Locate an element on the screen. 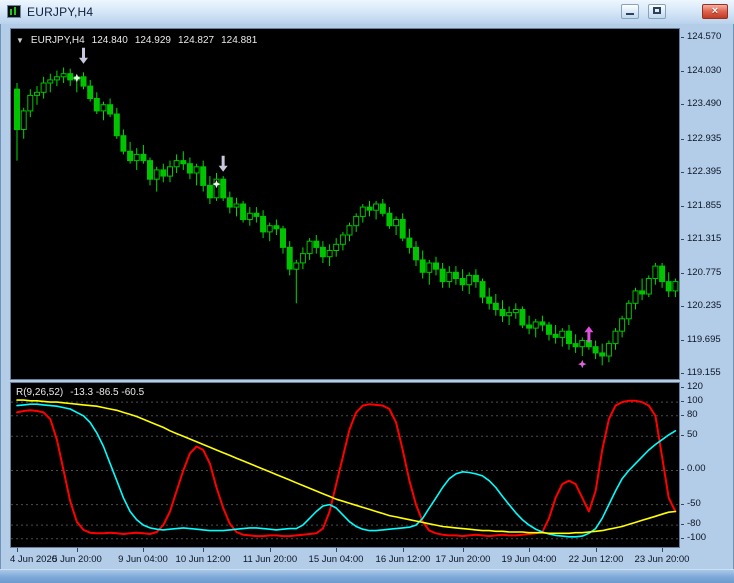 Image resolution: width=734 pixels, height=583 pixels. maximize-button is located at coordinates (657, 11).